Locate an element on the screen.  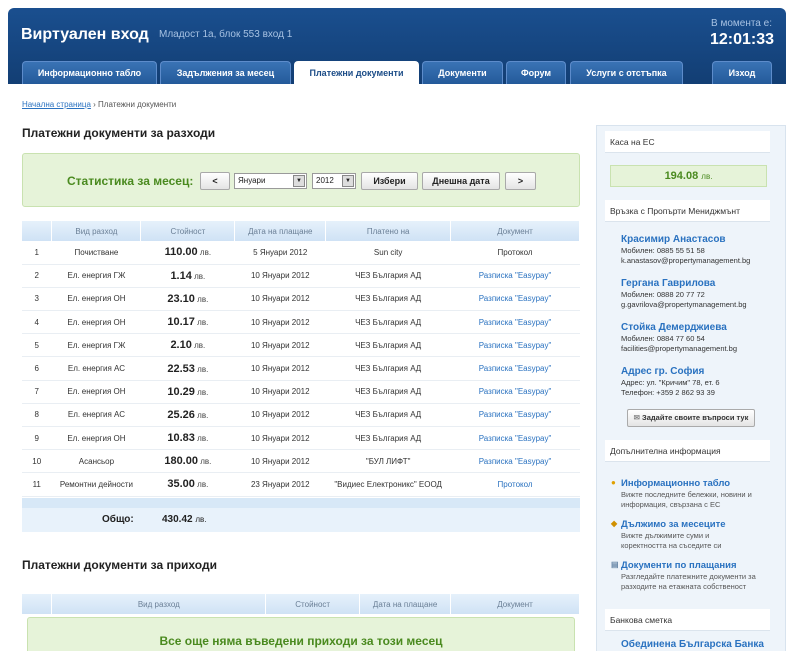
tab-monthly-dues: Задължения за месец is located at coordinates (225, 72).